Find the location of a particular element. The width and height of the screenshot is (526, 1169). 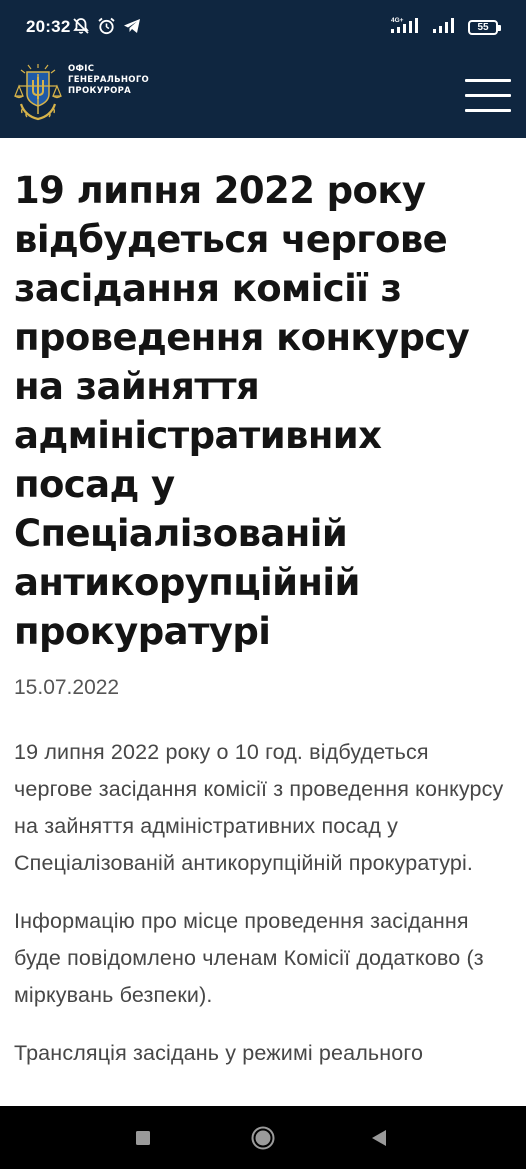

status-icons-left is located at coordinates (106, 28).